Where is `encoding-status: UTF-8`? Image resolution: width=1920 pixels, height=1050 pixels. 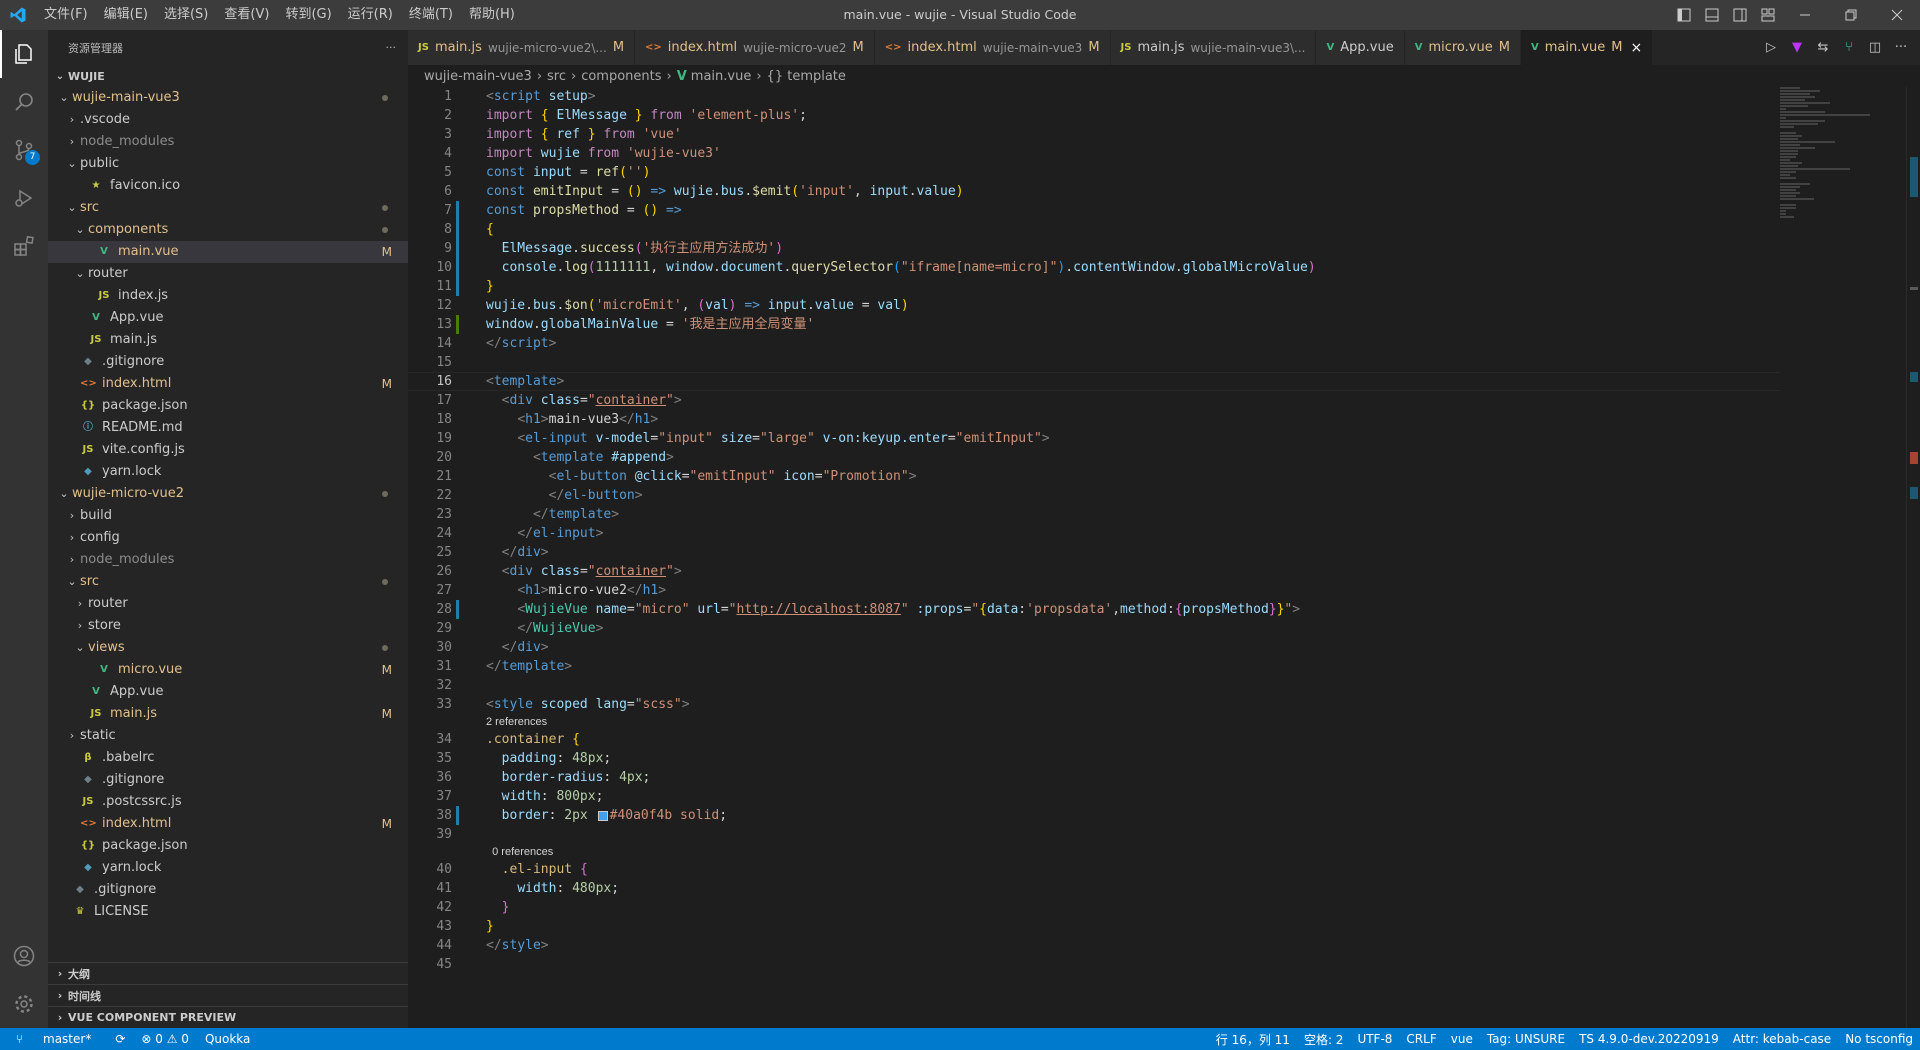
encoding-status: UTF-8 is located at coordinates (1374, 1039).